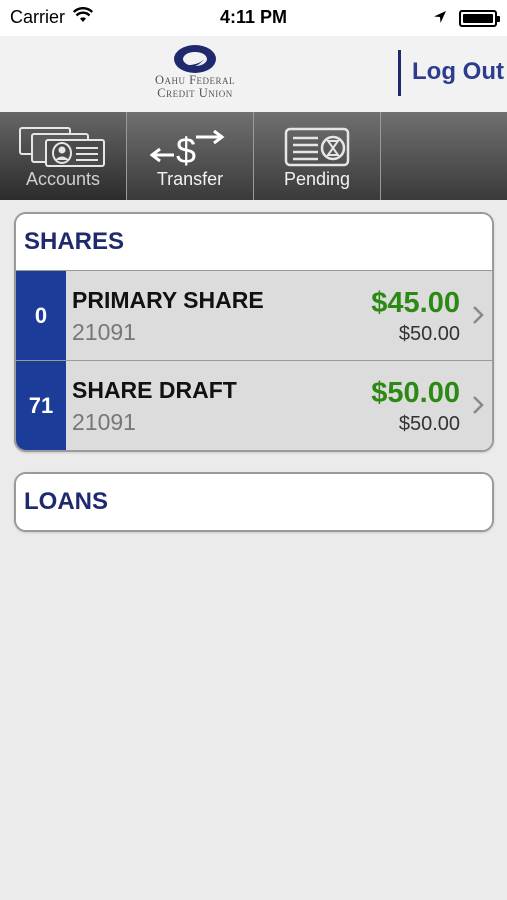 Image resolution: width=507 pixels, height=900 pixels. Describe the element at coordinates (444, 156) in the screenshot. I see `tab-bar-filler` at that location.